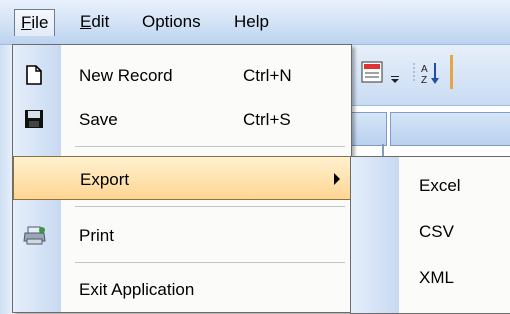 The height and width of the screenshot is (314, 510). What do you see at coordinates (395, 73) in the screenshot?
I see `dropdown-arrow-icon` at bounding box center [395, 73].